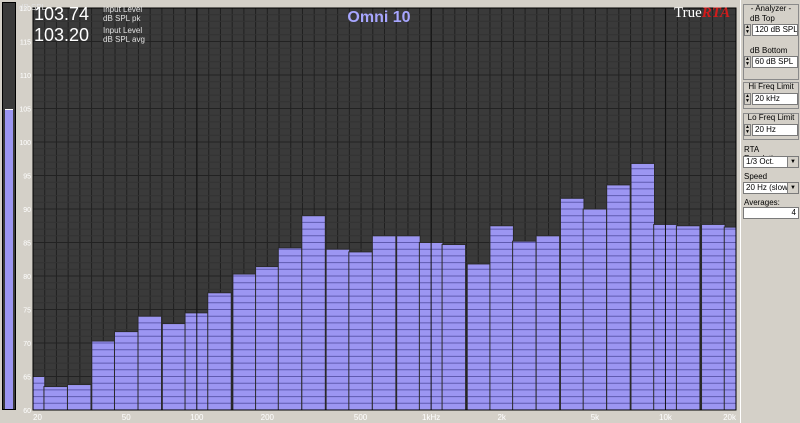 The height and width of the screenshot is (423, 800). Describe the element at coordinates (268, 417) in the screenshot. I see `x-tick-label: 200` at that location.